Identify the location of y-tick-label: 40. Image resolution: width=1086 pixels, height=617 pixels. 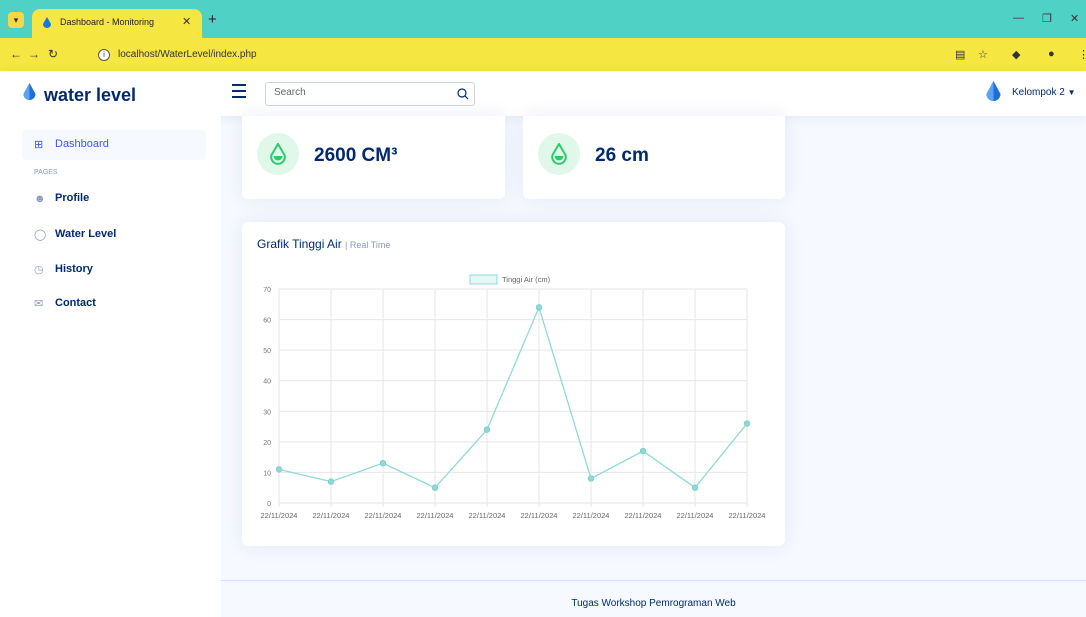
(267, 382).